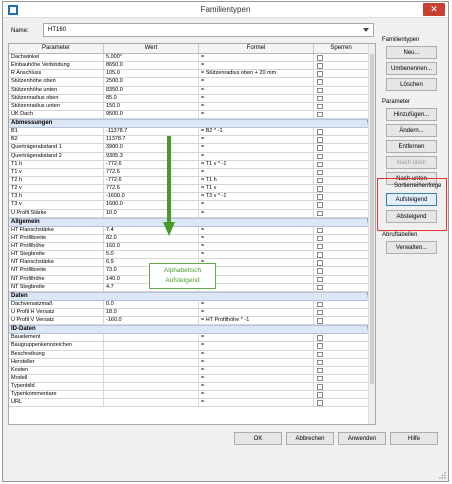  Describe the element at coordinates (414, 438) in the screenshot. I see `hilfe-button: Hilfe` at that location.